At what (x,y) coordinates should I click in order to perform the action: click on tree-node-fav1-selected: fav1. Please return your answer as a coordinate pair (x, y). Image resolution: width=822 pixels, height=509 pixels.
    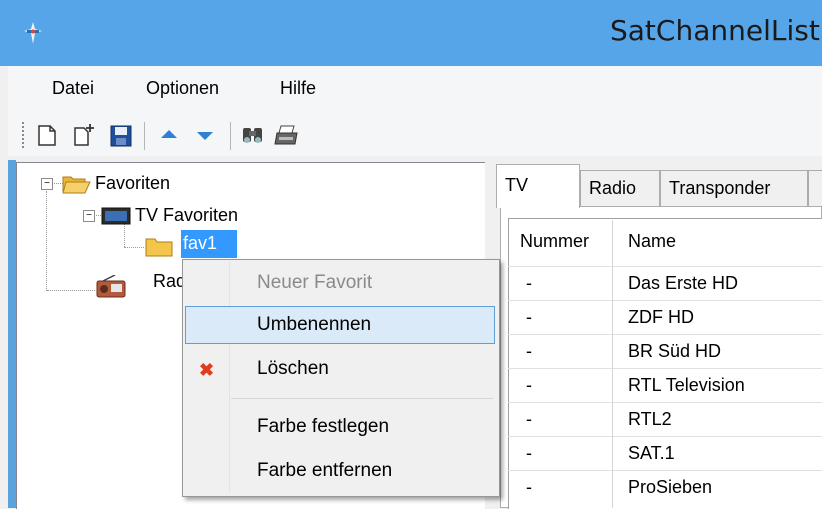
    Looking at the image, I should click on (209, 244).